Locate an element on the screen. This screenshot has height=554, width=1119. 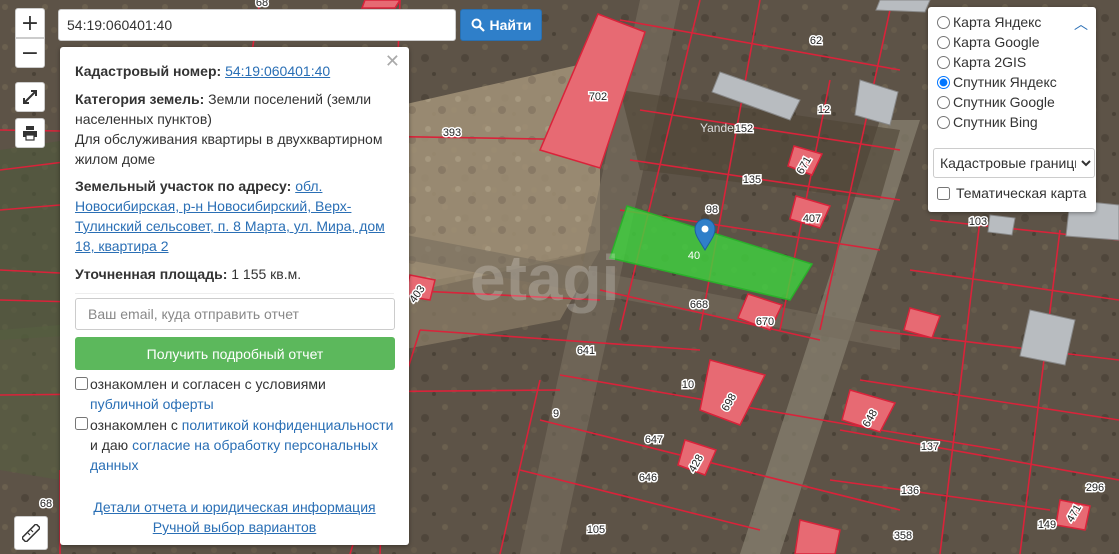
divider is located at coordinates (234, 293).